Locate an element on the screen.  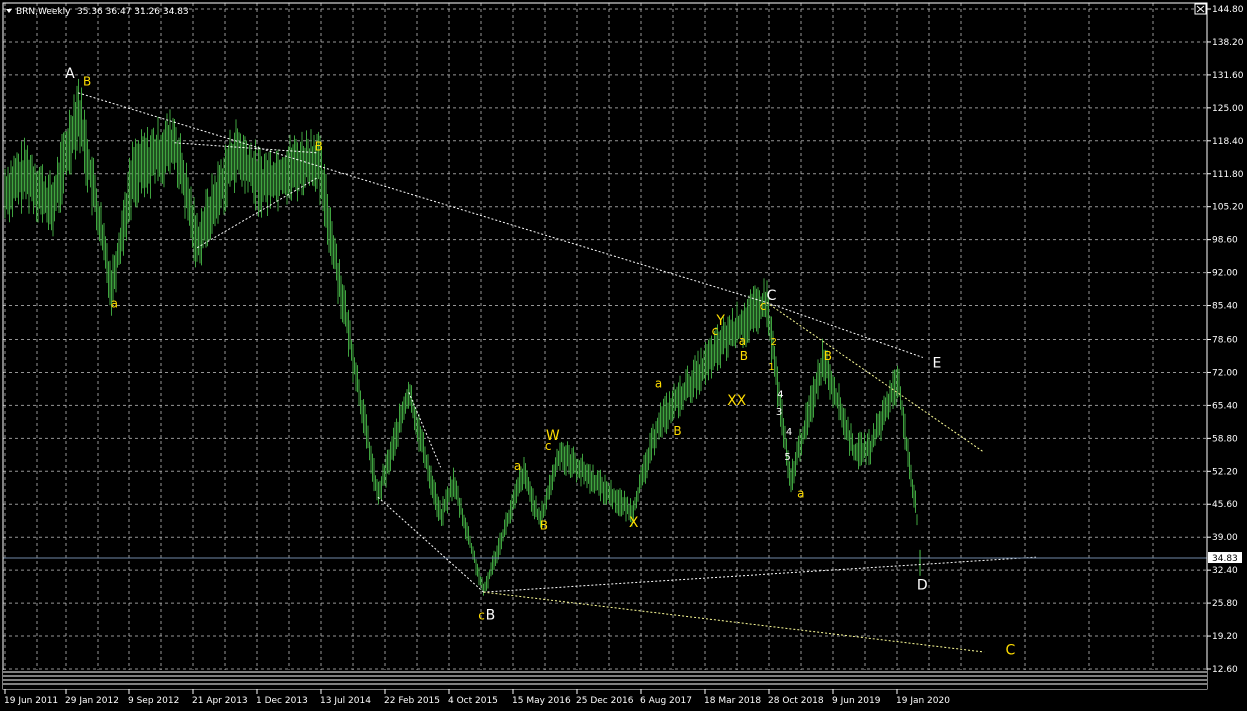
price-tick-label: 138.20 is located at coordinates (1228, 43).